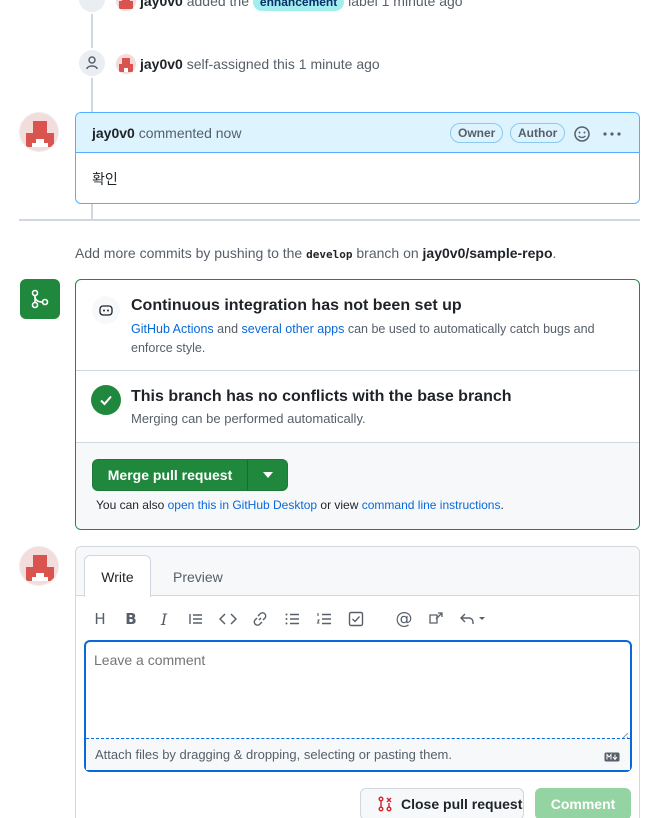  I want to click on kebab-horizontal-icon, so click(612, 134).